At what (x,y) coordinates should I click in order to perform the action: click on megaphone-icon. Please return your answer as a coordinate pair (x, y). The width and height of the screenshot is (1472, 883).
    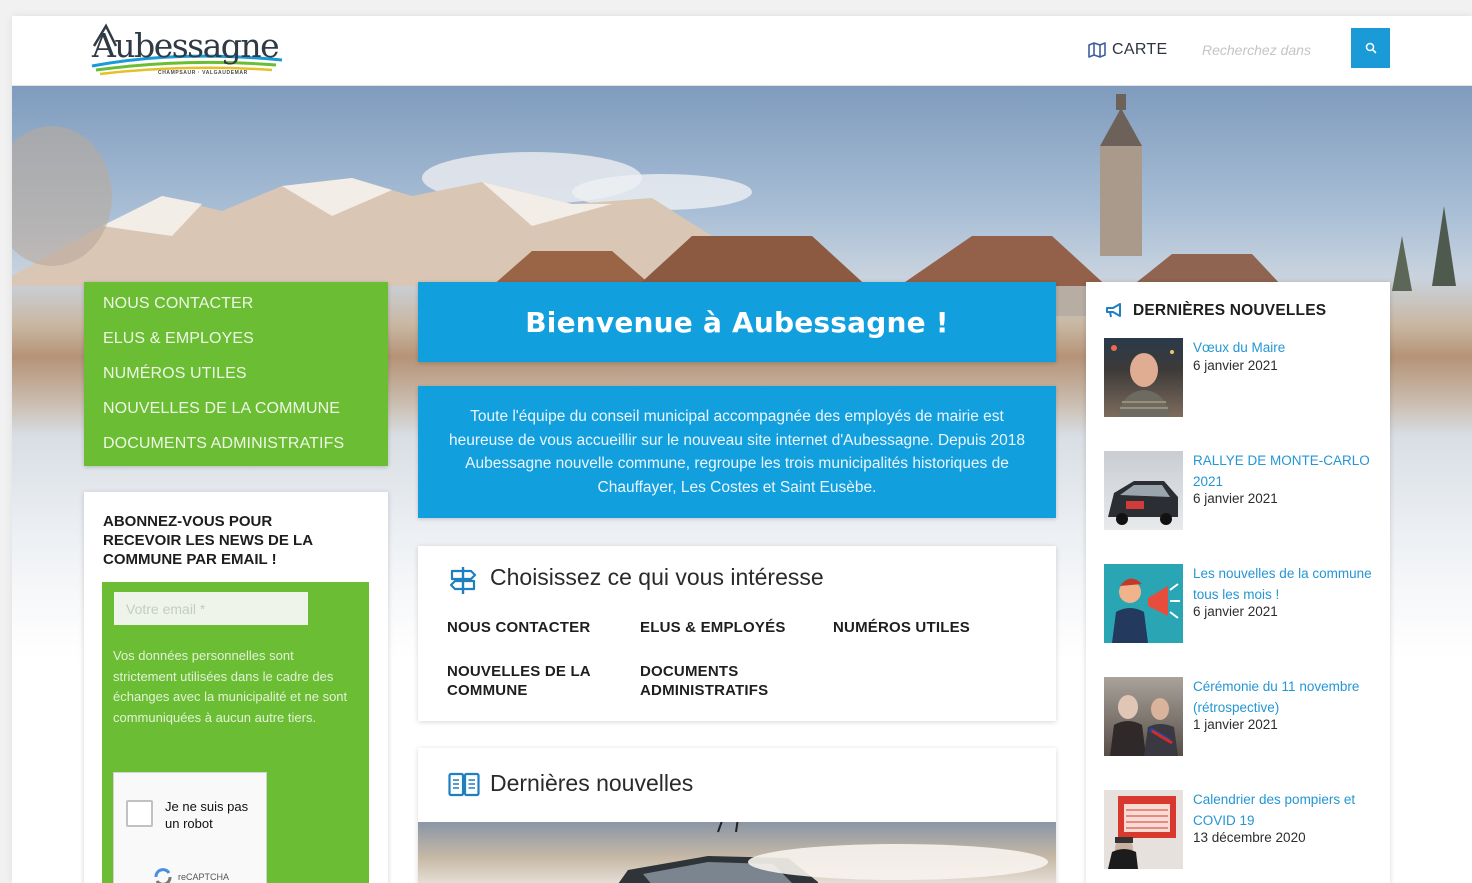
    Looking at the image, I should click on (1113, 310).